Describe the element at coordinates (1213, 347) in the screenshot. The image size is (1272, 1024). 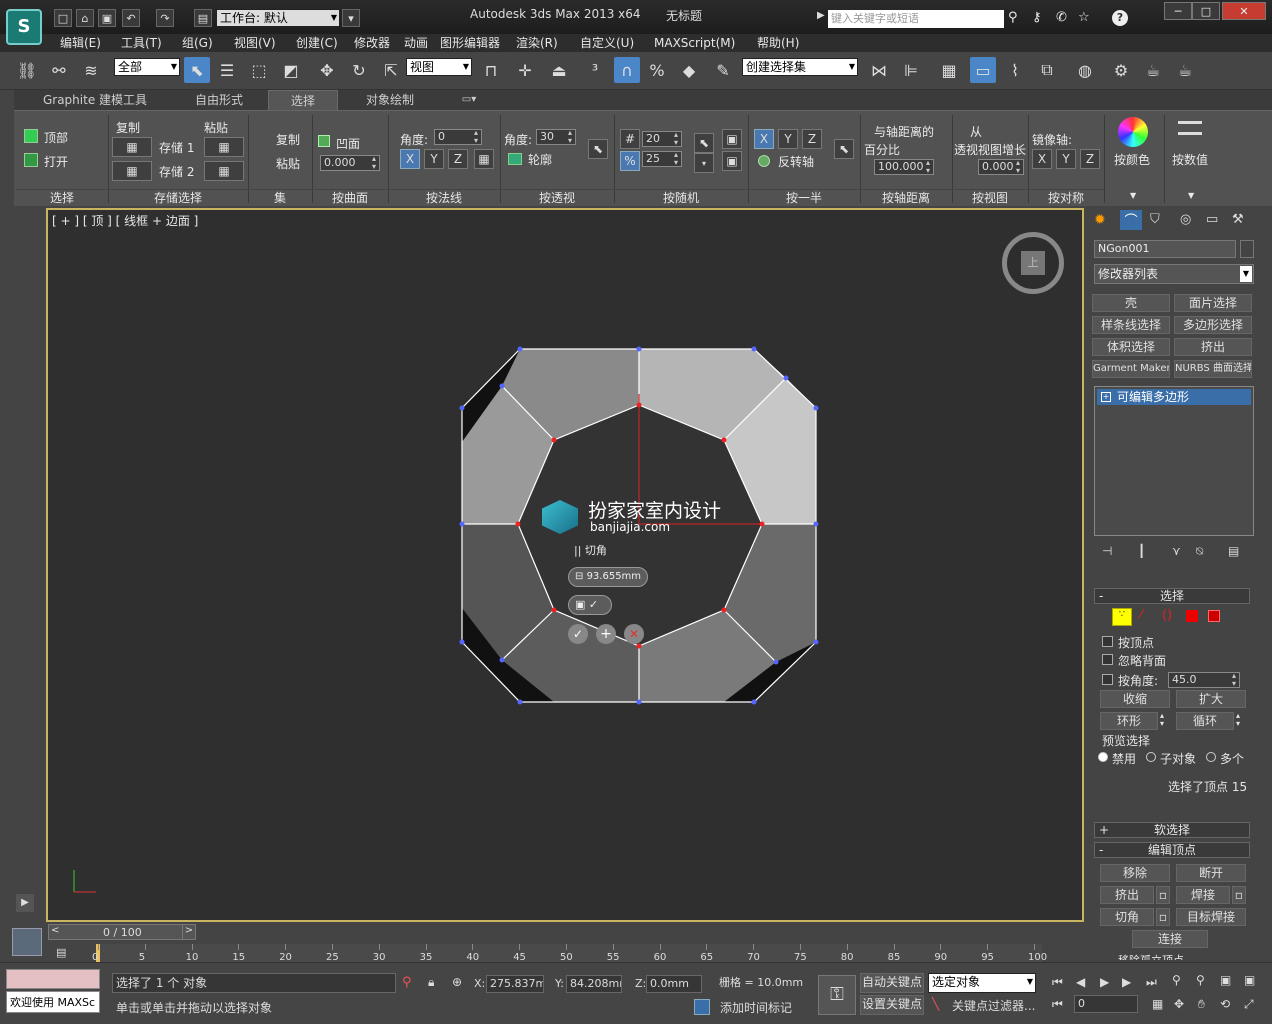
I see `extrude-mod-button: 挤出` at that location.